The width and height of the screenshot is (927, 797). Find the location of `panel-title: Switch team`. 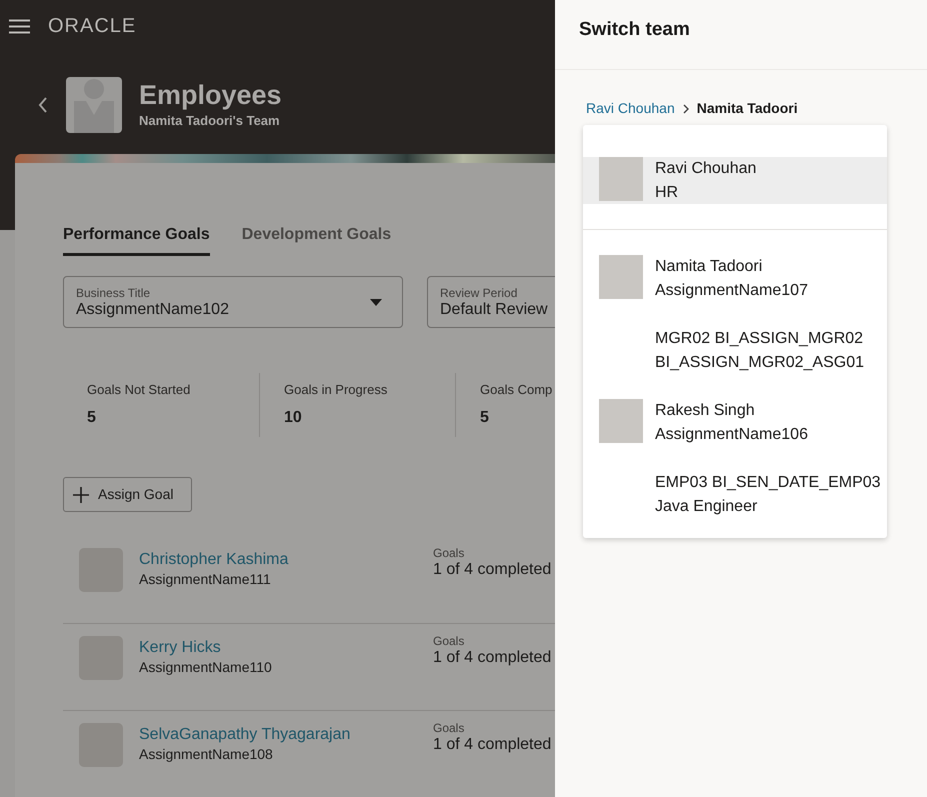

panel-title: Switch team is located at coordinates (634, 30).